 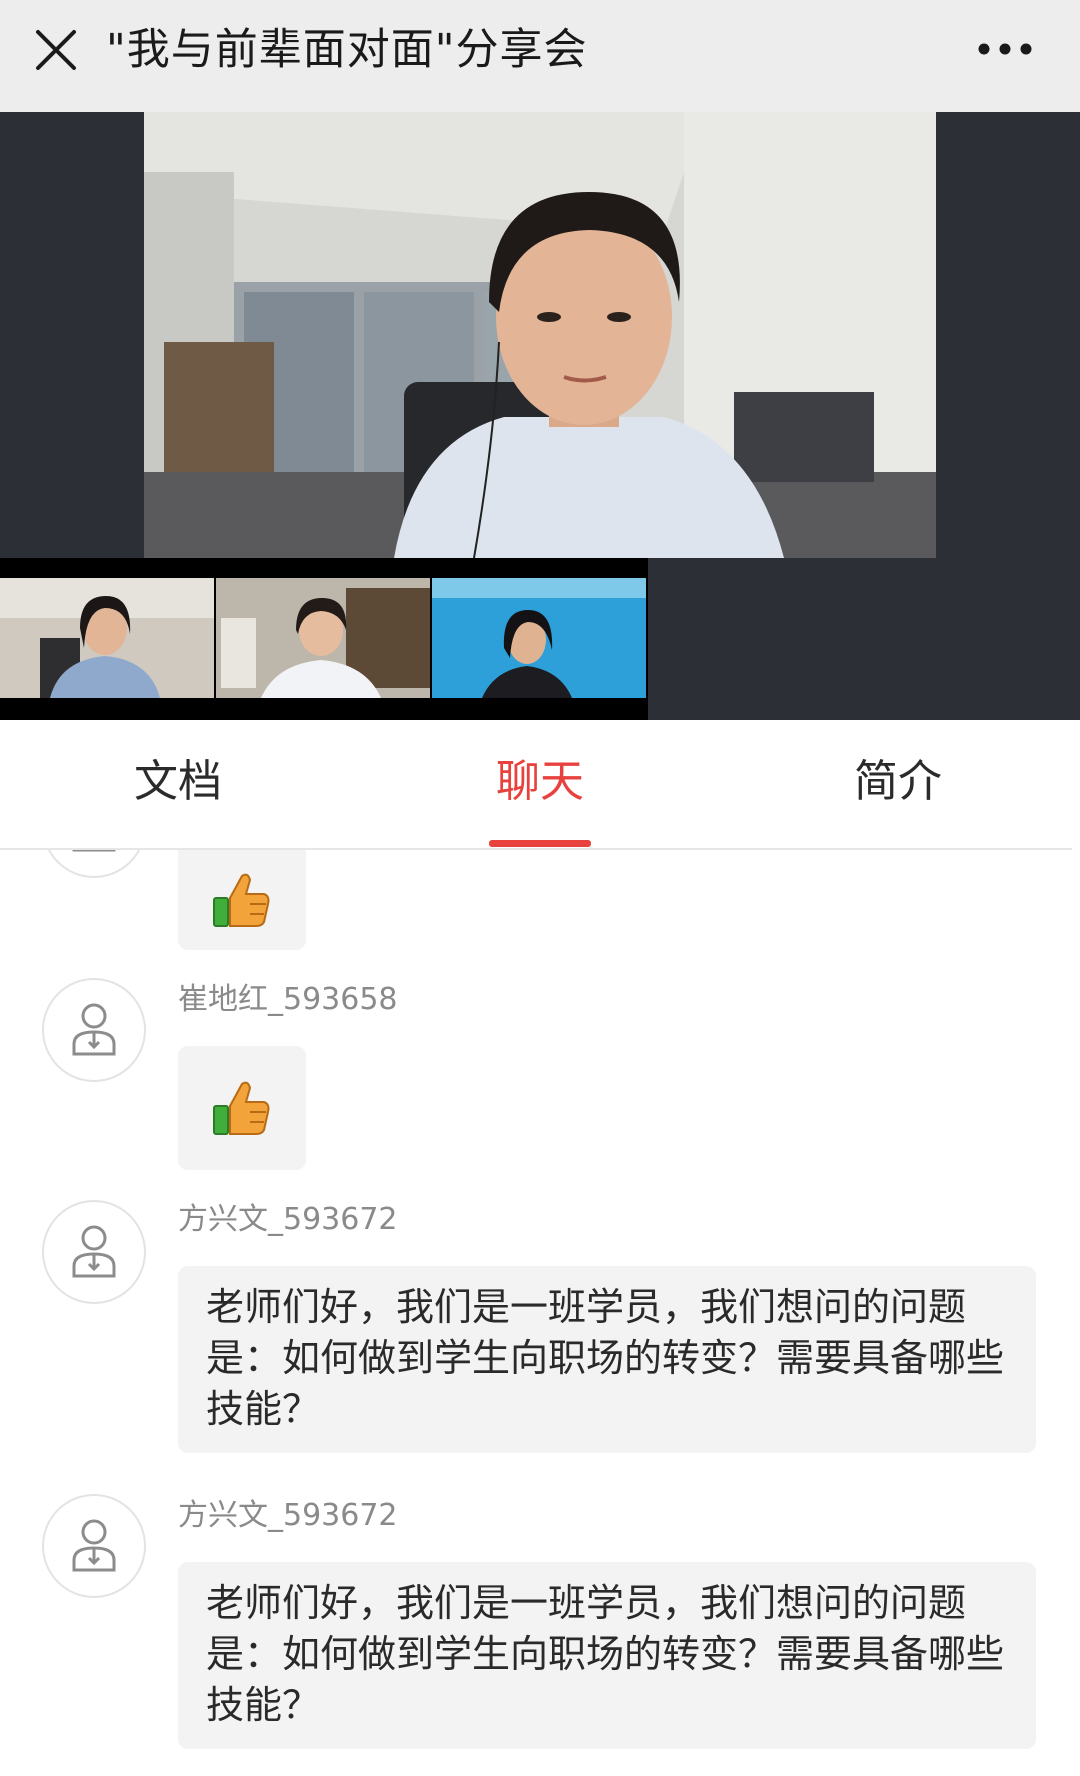 What do you see at coordinates (540, 843) in the screenshot?
I see `active-tab-indicator` at bounding box center [540, 843].